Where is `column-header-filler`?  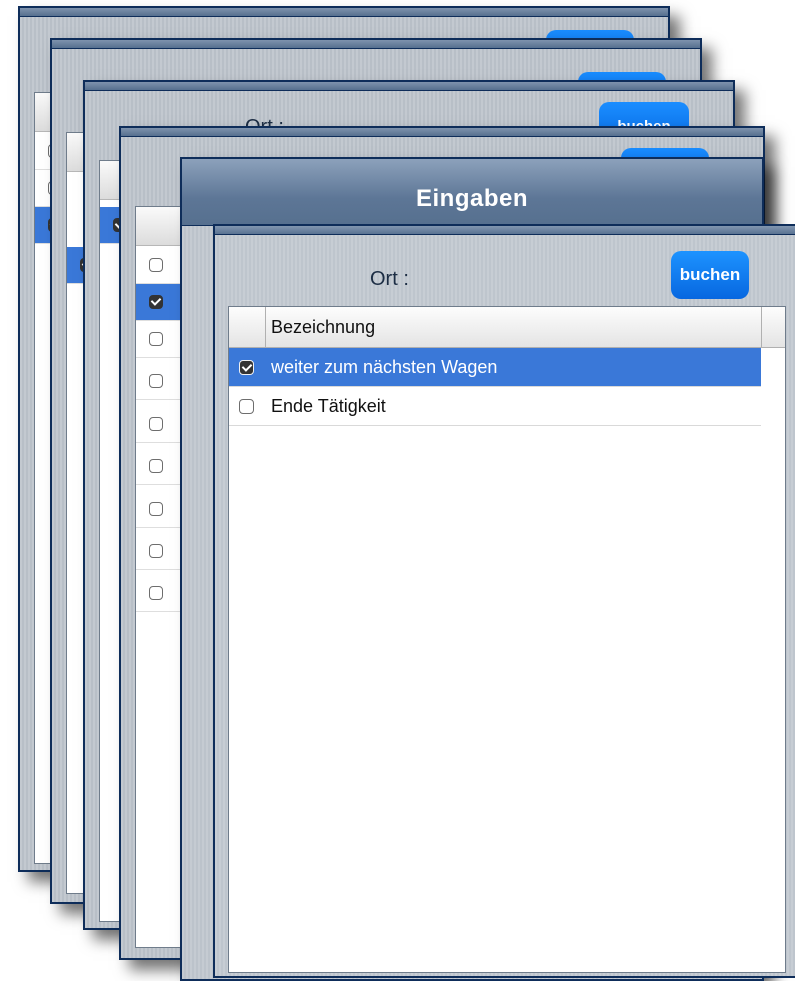
column-header-filler is located at coordinates (772, 327).